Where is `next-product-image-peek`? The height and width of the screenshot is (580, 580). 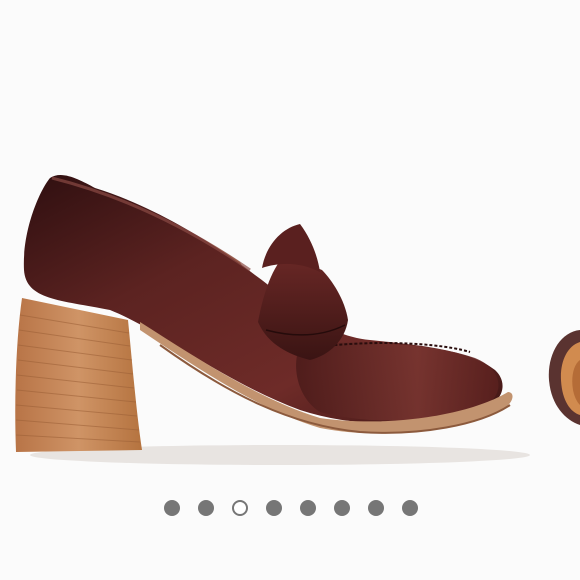 next-product-image-peek is located at coordinates (557, 375).